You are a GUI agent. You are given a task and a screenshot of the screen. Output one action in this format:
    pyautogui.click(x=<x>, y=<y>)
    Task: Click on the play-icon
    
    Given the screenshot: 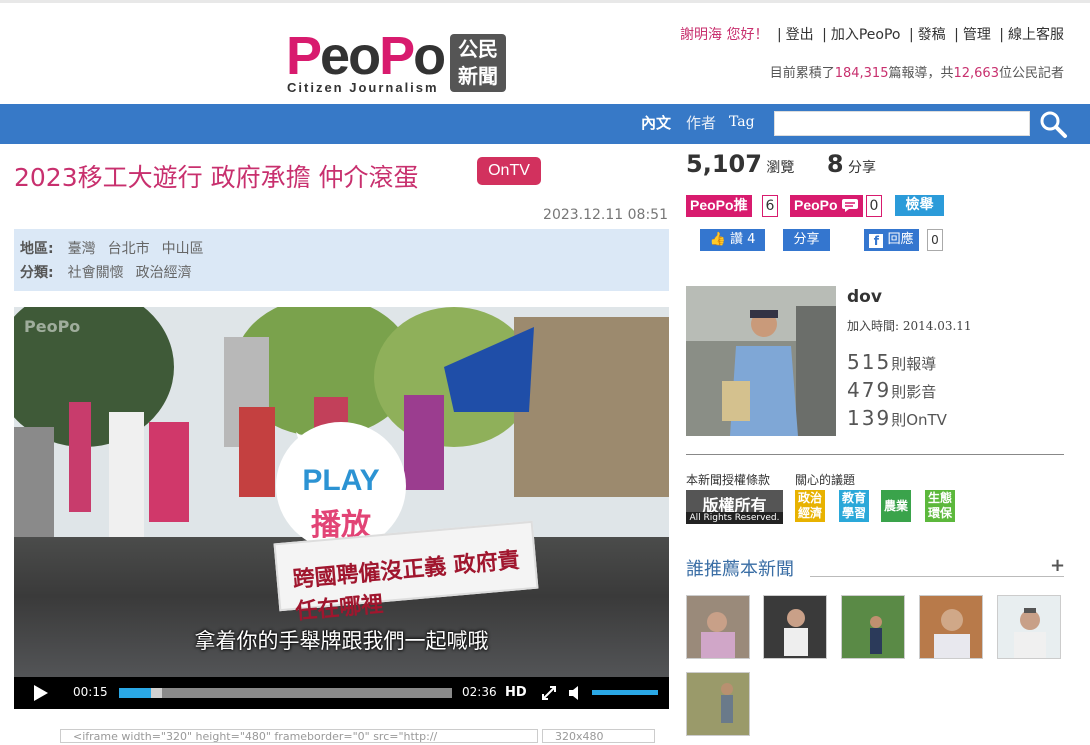 What is the action you would take?
    pyautogui.click(x=41, y=693)
    